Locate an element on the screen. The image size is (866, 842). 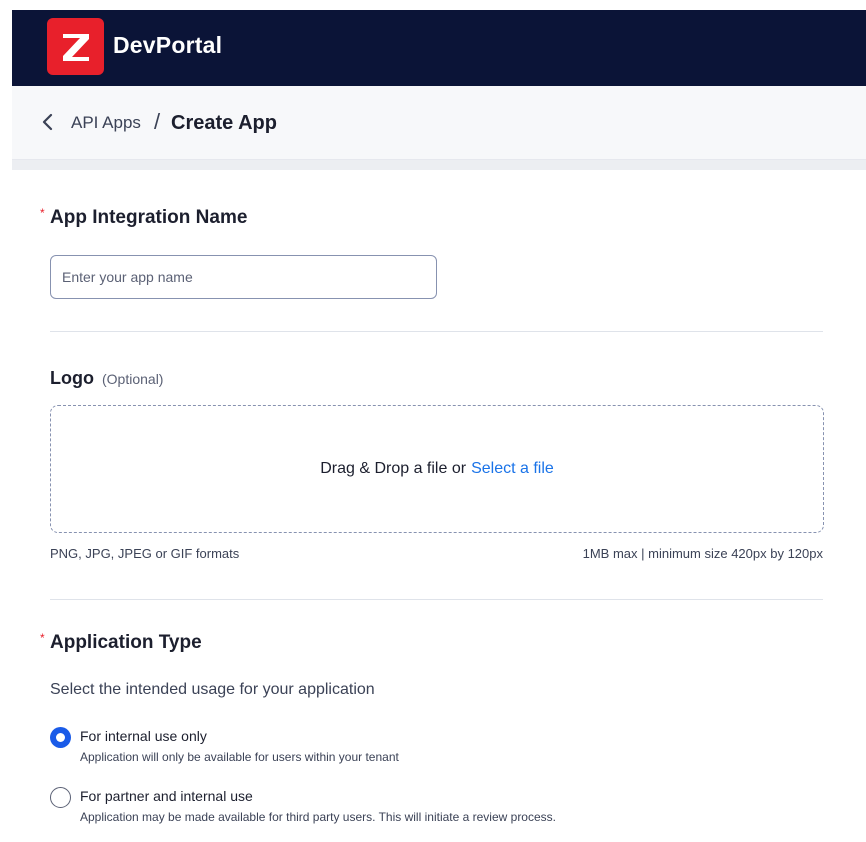
option-internal-label: For internal use only is located at coordinates (143, 736).